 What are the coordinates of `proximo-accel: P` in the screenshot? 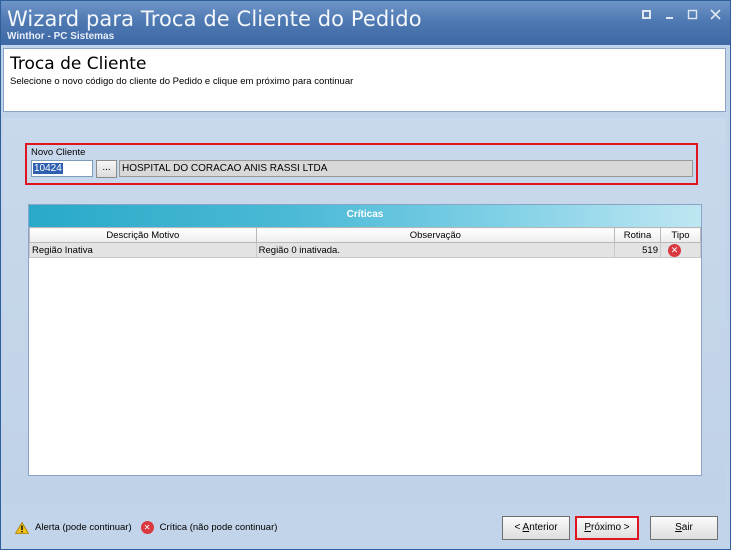 It's located at (588, 527).